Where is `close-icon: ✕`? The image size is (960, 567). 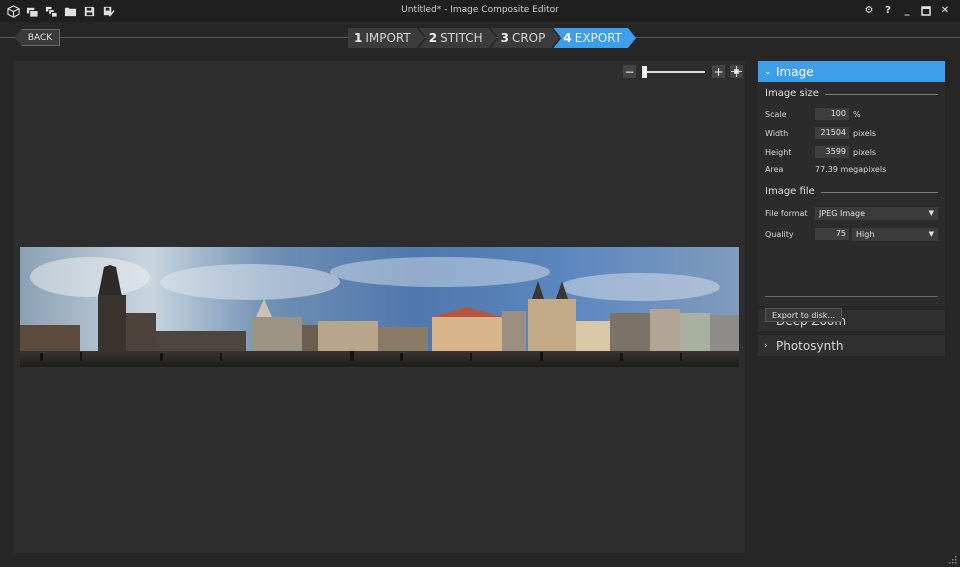 close-icon: ✕ is located at coordinates (945, 10).